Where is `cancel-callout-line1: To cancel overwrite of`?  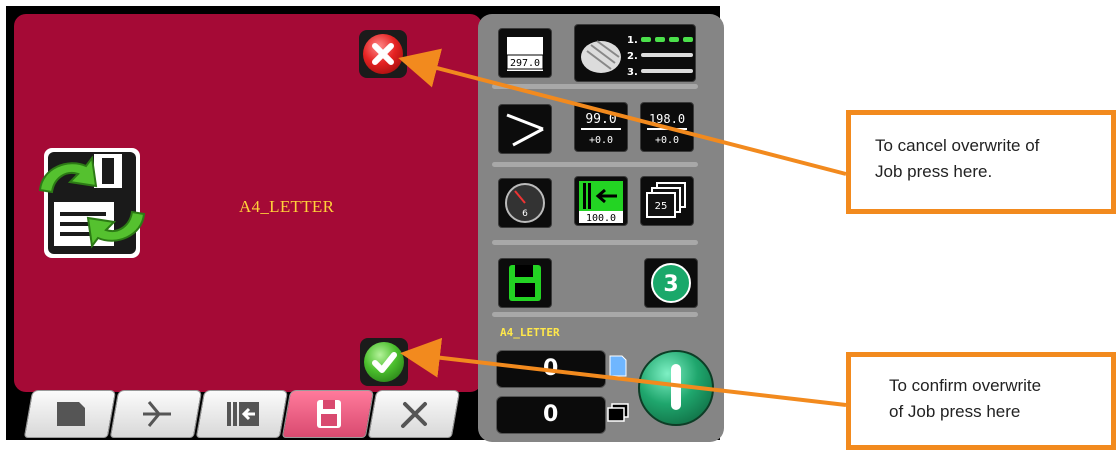
cancel-callout-line1: To cancel overwrite of is located at coordinates (957, 145).